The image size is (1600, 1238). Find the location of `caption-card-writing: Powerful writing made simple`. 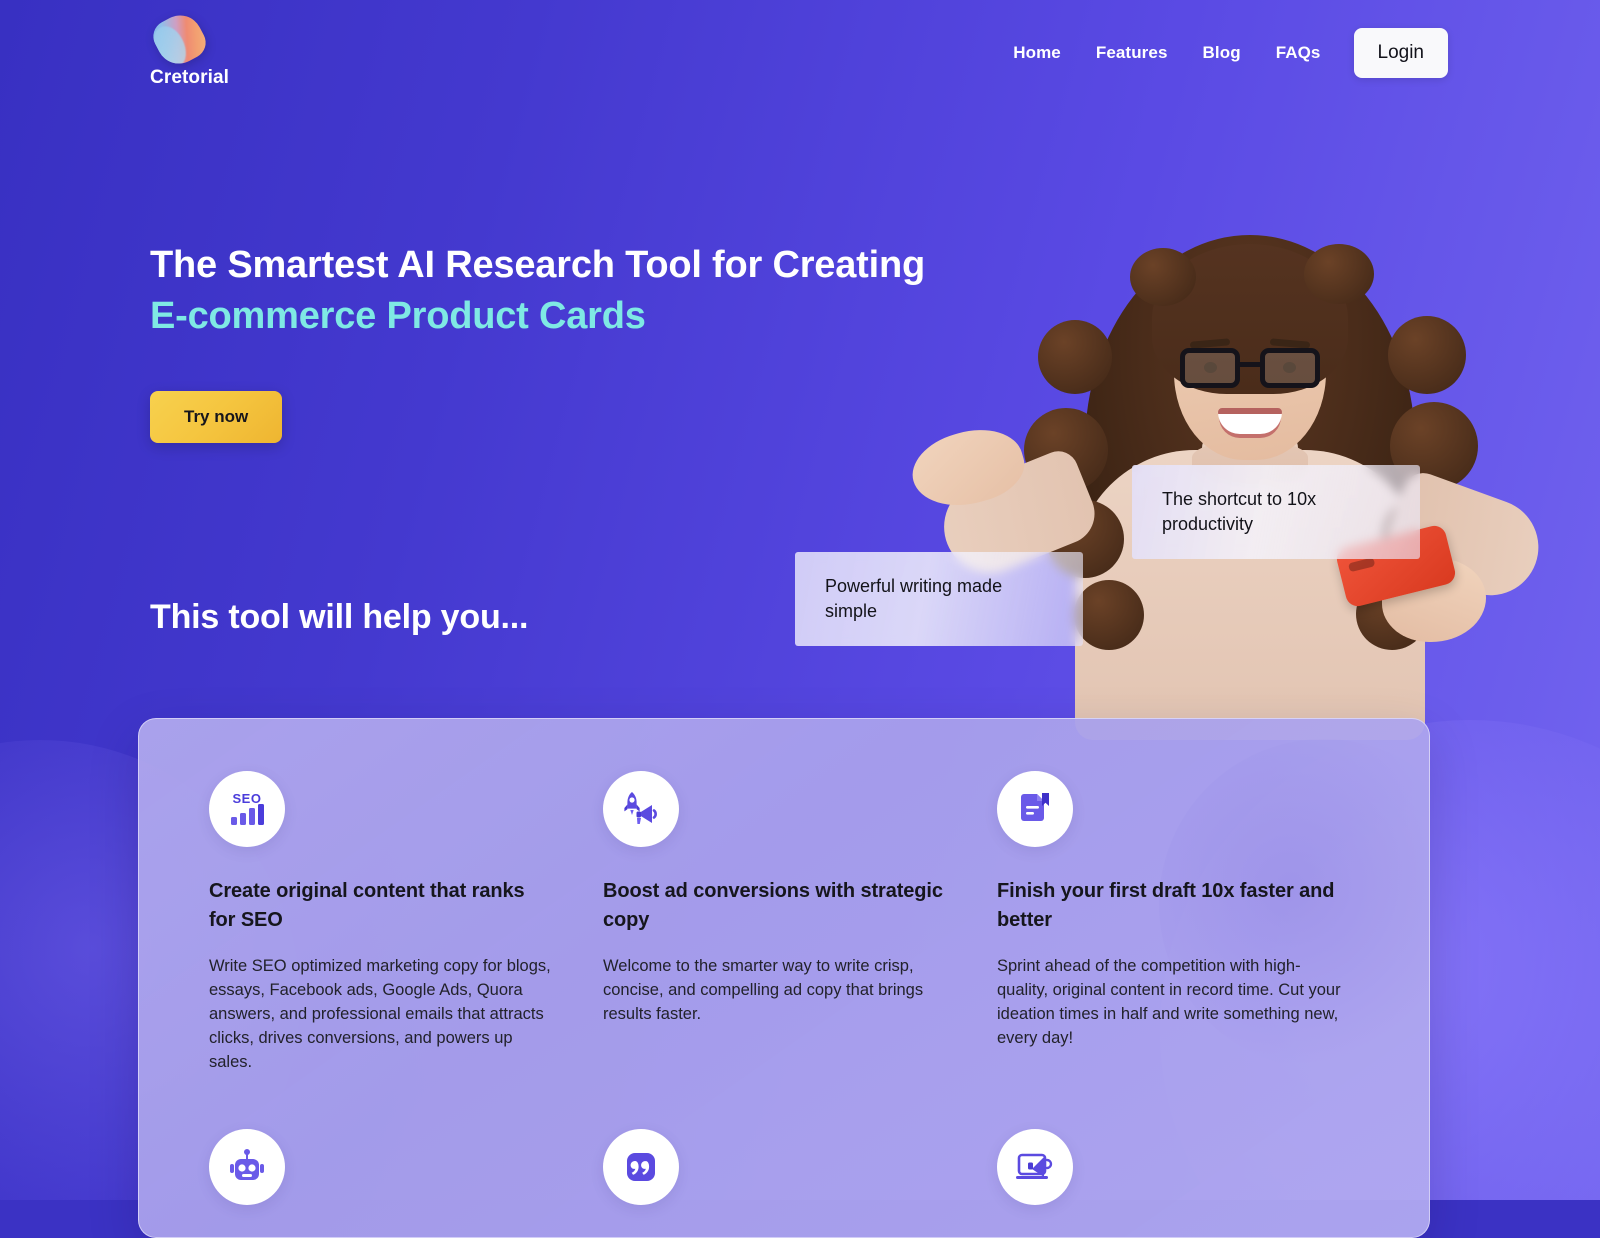

caption-card-writing: Powerful writing made simple is located at coordinates (939, 599).